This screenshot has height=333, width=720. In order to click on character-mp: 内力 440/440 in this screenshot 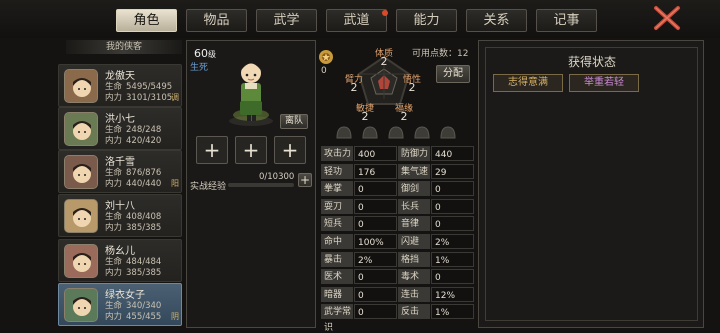, I will do `click(133, 184)`.